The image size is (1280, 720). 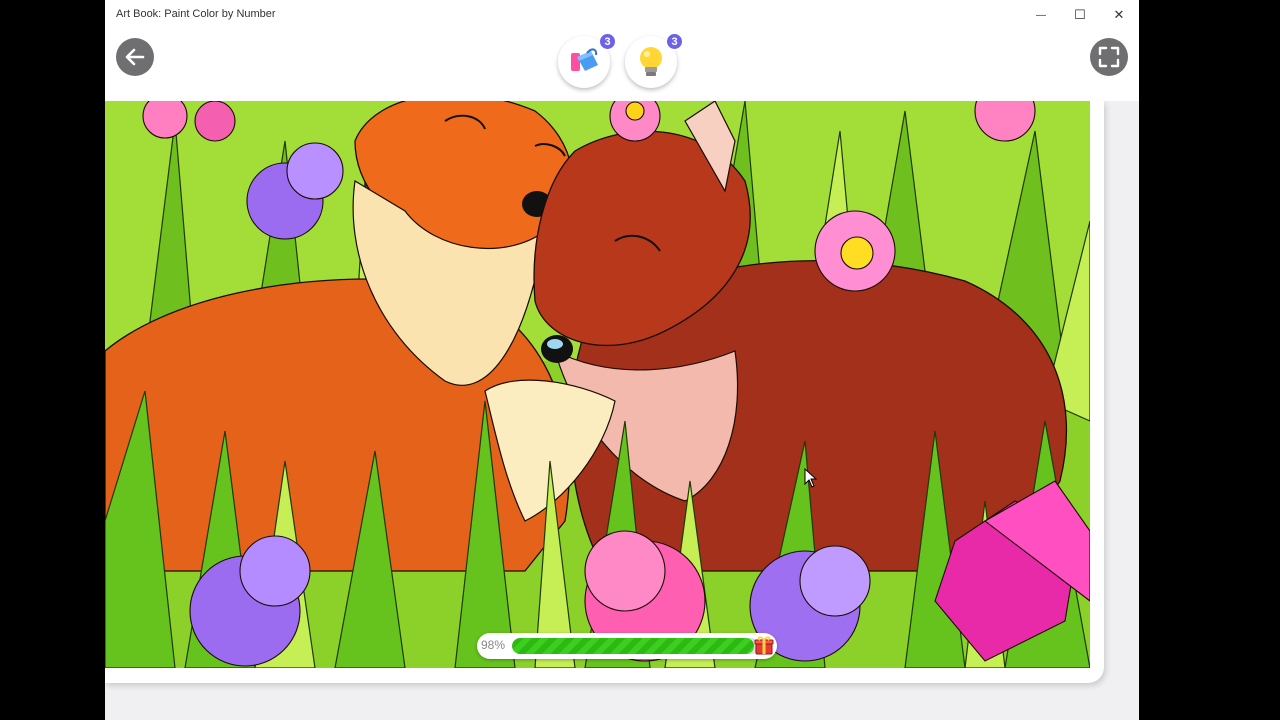 I want to click on progress-bar: 98%, so click(x=627, y=646).